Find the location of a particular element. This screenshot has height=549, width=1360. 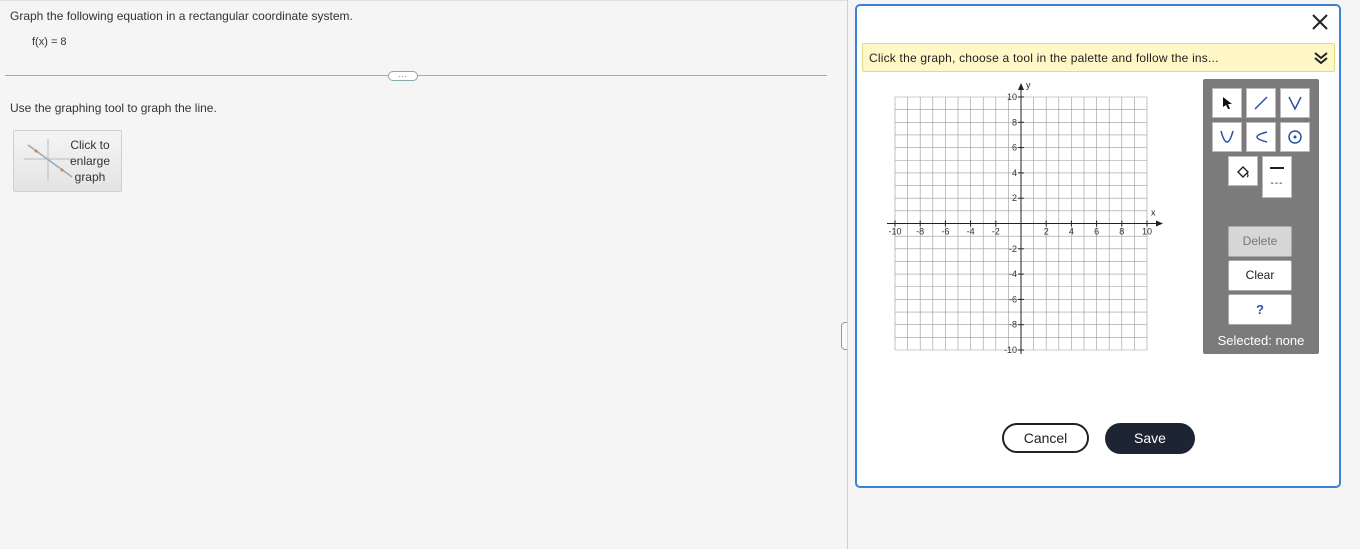

y-axis-label: y is located at coordinates (1028, 85).